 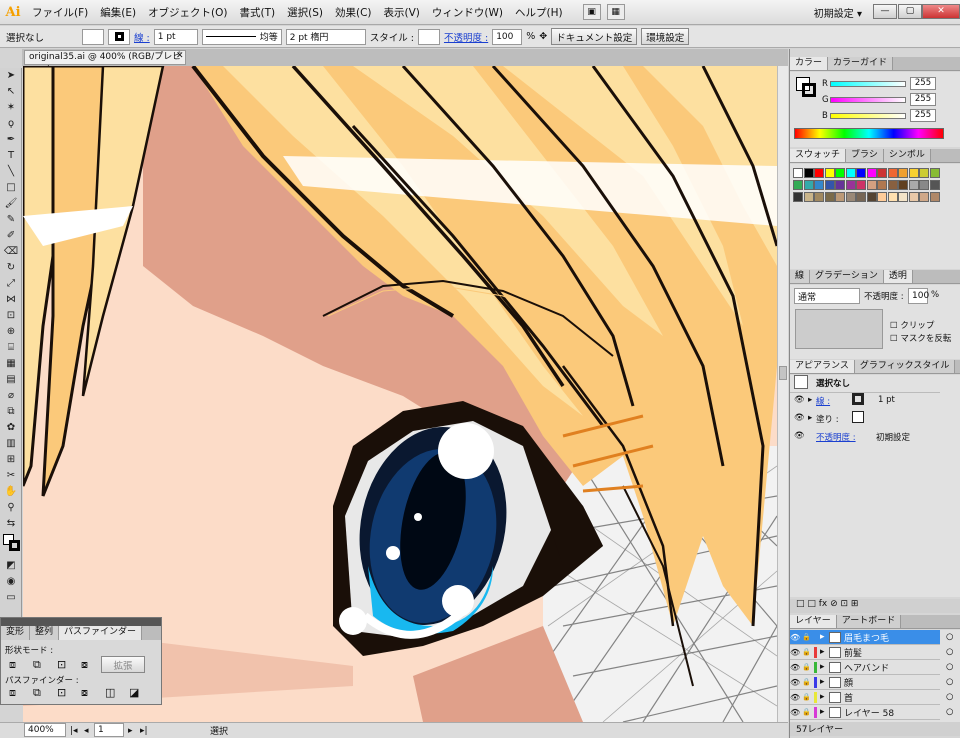 I want to click on minus-front-icon: ⧉, so click(x=37, y=665).